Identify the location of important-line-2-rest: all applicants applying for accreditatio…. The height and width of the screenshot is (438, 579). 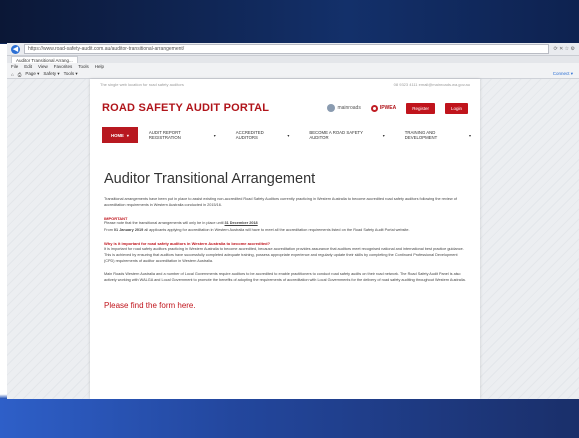
(276, 229).